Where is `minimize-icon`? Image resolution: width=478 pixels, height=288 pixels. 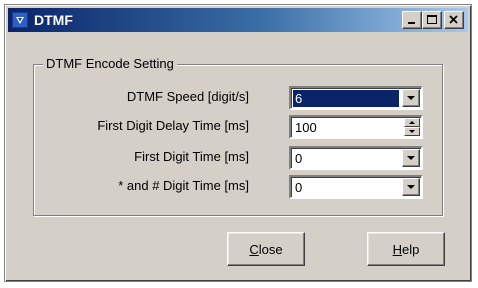
minimize-icon is located at coordinates (411, 23).